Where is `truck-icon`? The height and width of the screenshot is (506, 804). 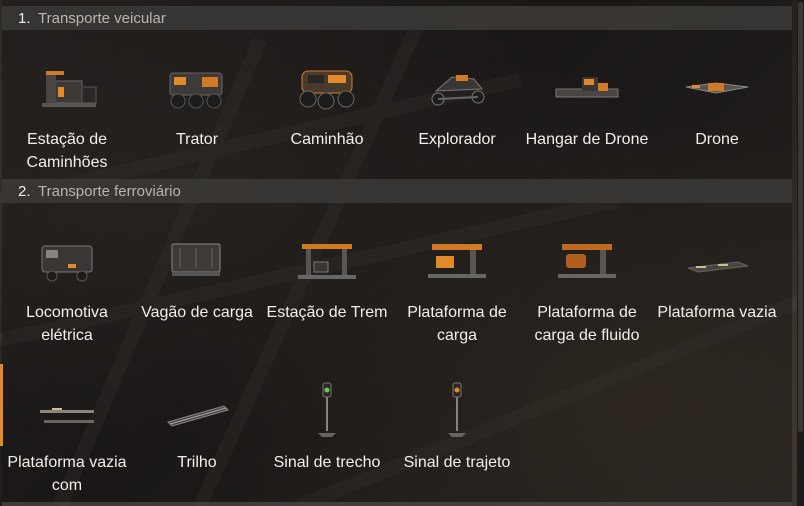 truck-icon is located at coordinates (327, 88).